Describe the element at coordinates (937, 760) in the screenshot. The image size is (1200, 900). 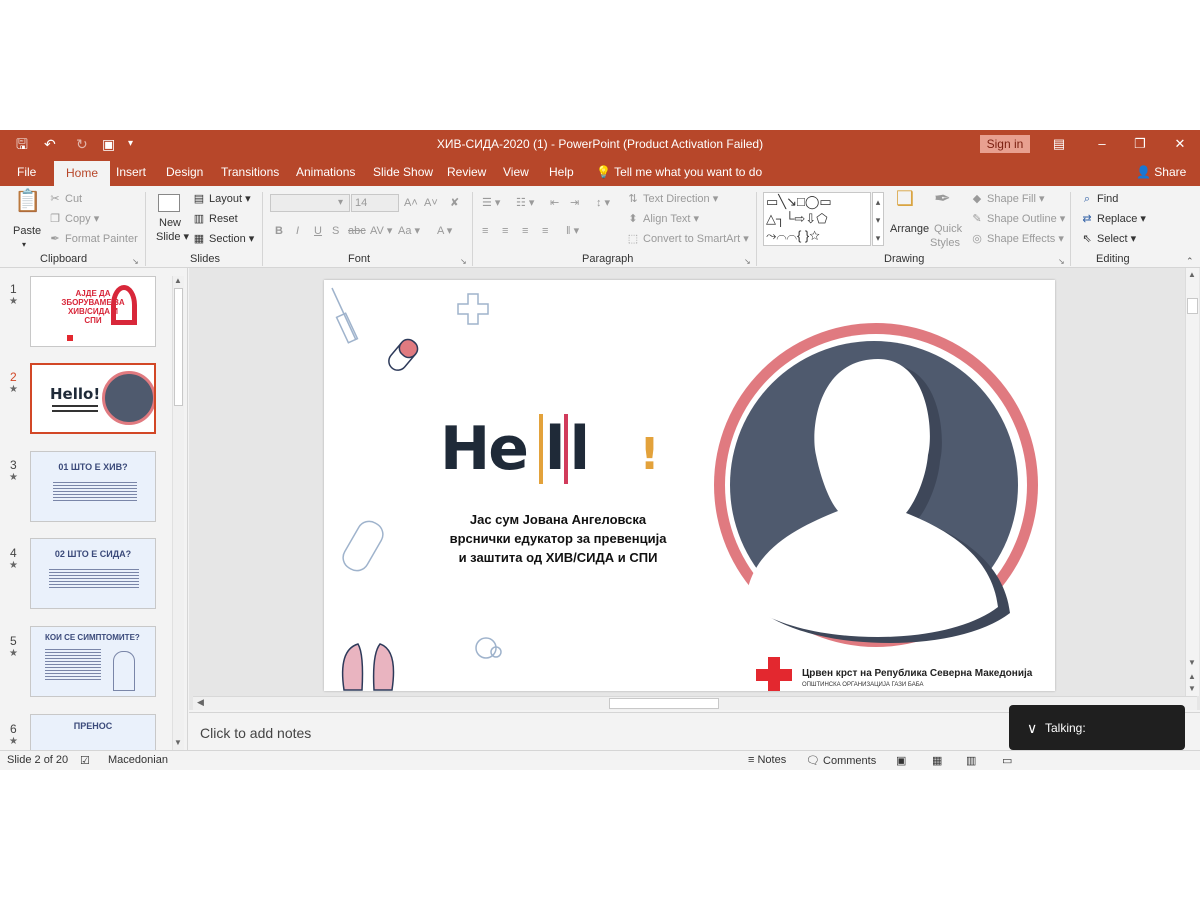
I see `slide-sorter-icon: ▦` at that location.